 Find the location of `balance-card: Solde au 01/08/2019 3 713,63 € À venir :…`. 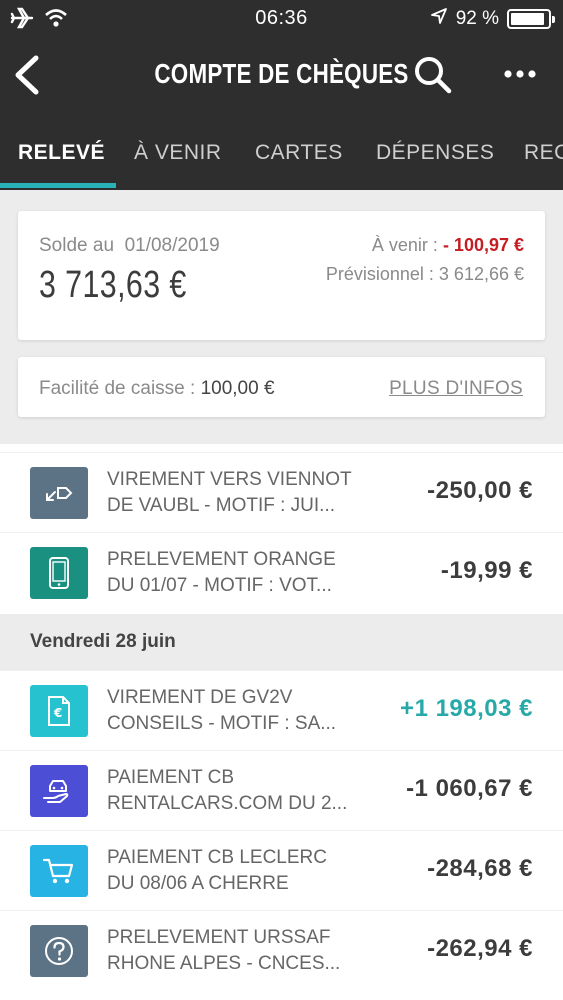

balance-card: Solde au 01/08/2019 3 713,63 € À venir :… is located at coordinates (281, 275).